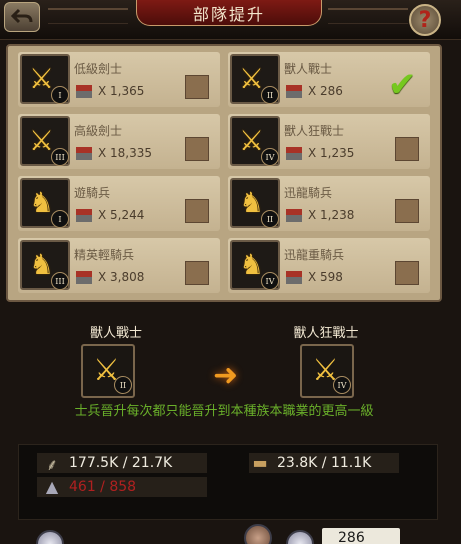  Describe the element at coordinates (329, 141) in the screenshot. I see `unit-slot: ⚔ IV 獸人狂戰士 X 1,235` at that location.